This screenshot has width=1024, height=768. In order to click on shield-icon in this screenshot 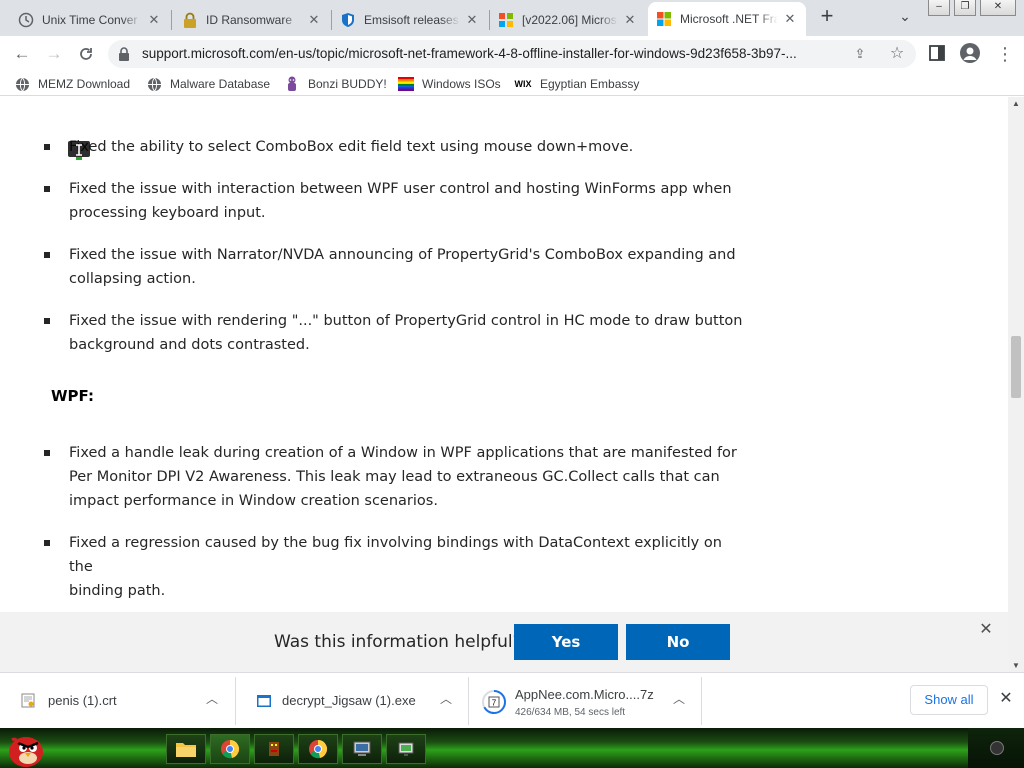, I will do `click(348, 20)`.